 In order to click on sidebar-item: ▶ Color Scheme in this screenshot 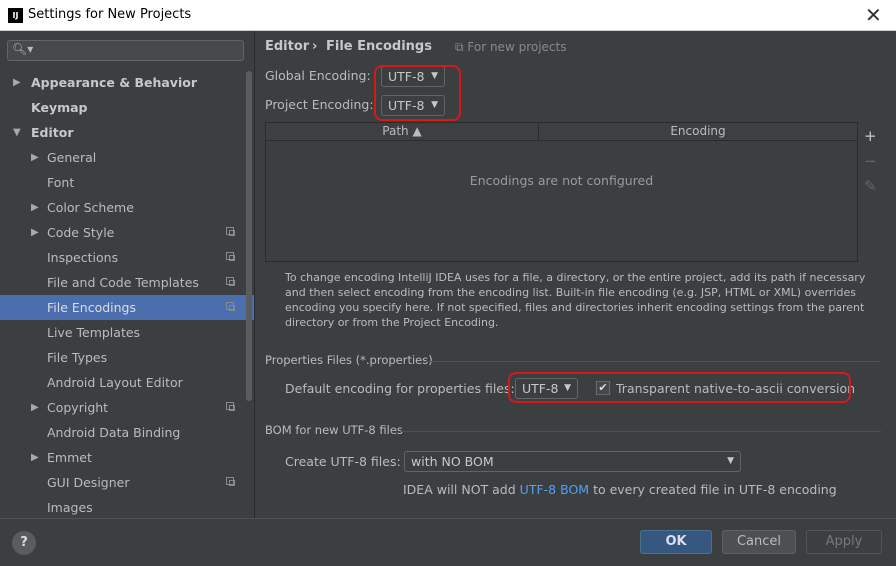, I will do `click(127, 207)`.